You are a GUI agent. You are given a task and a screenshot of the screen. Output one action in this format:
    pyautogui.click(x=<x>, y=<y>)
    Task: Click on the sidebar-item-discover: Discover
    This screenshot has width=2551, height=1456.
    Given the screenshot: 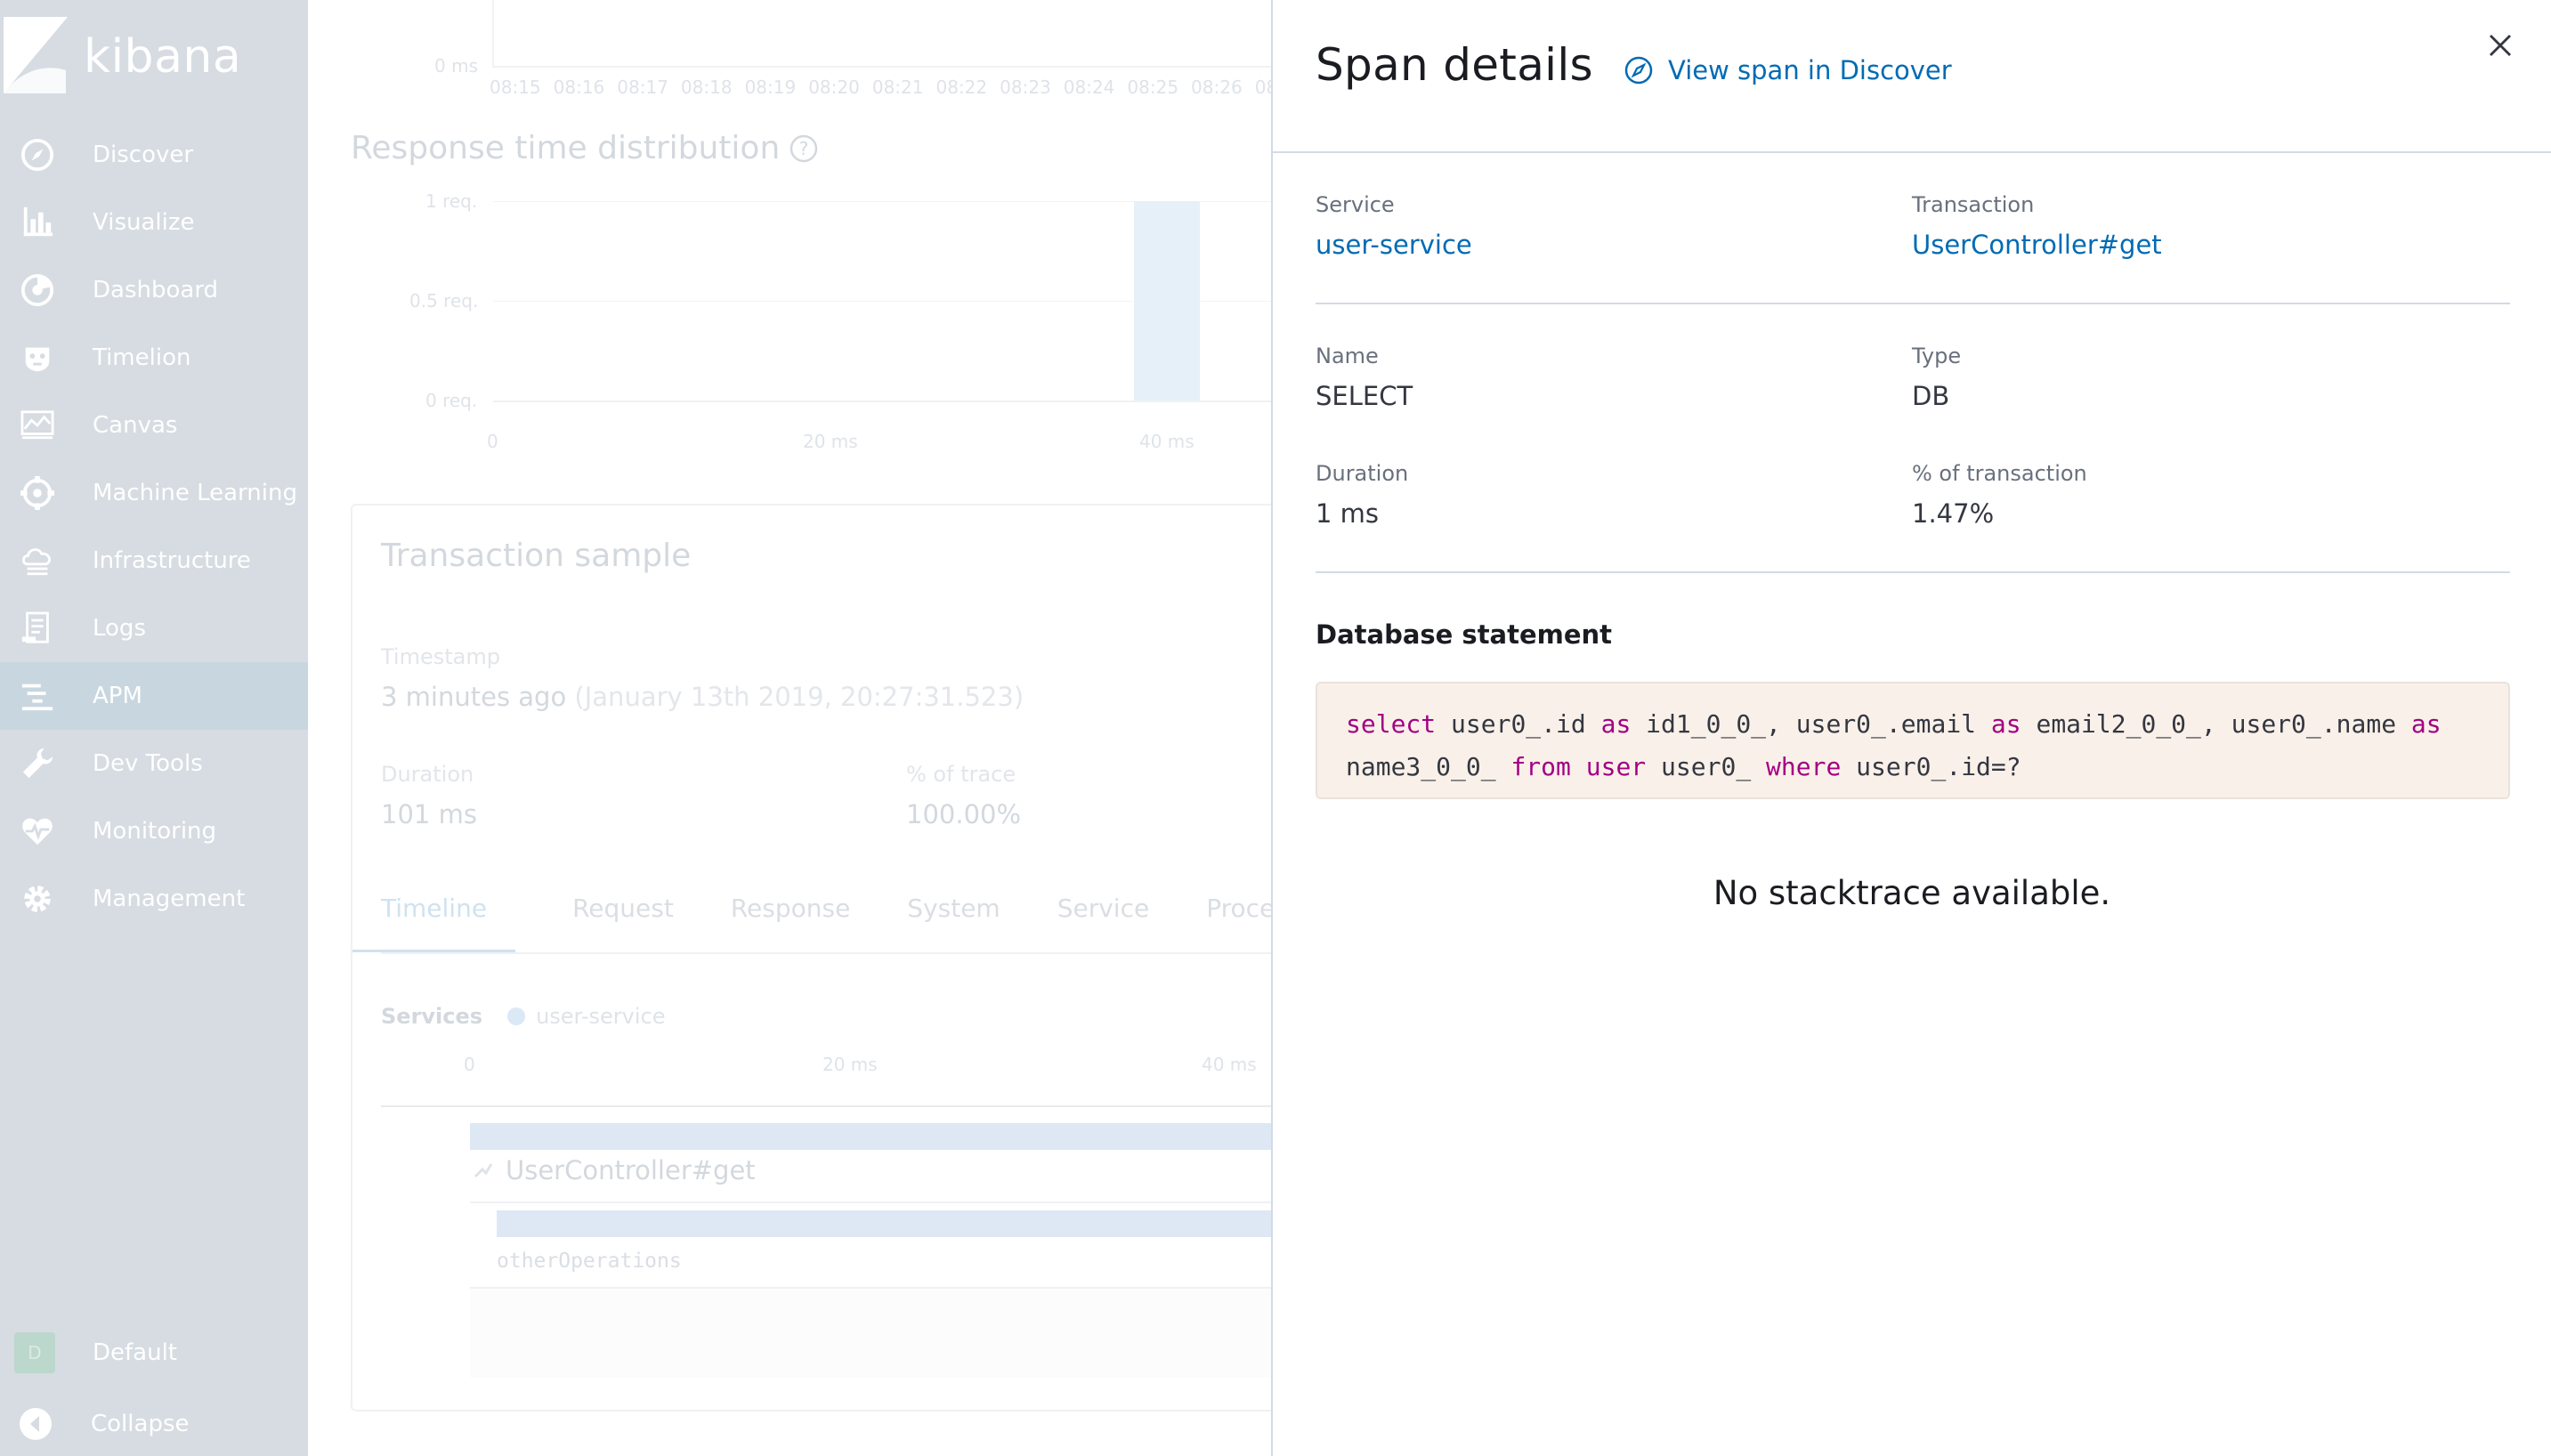 What is the action you would take?
    pyautogui.click(x=154, y=155)
    